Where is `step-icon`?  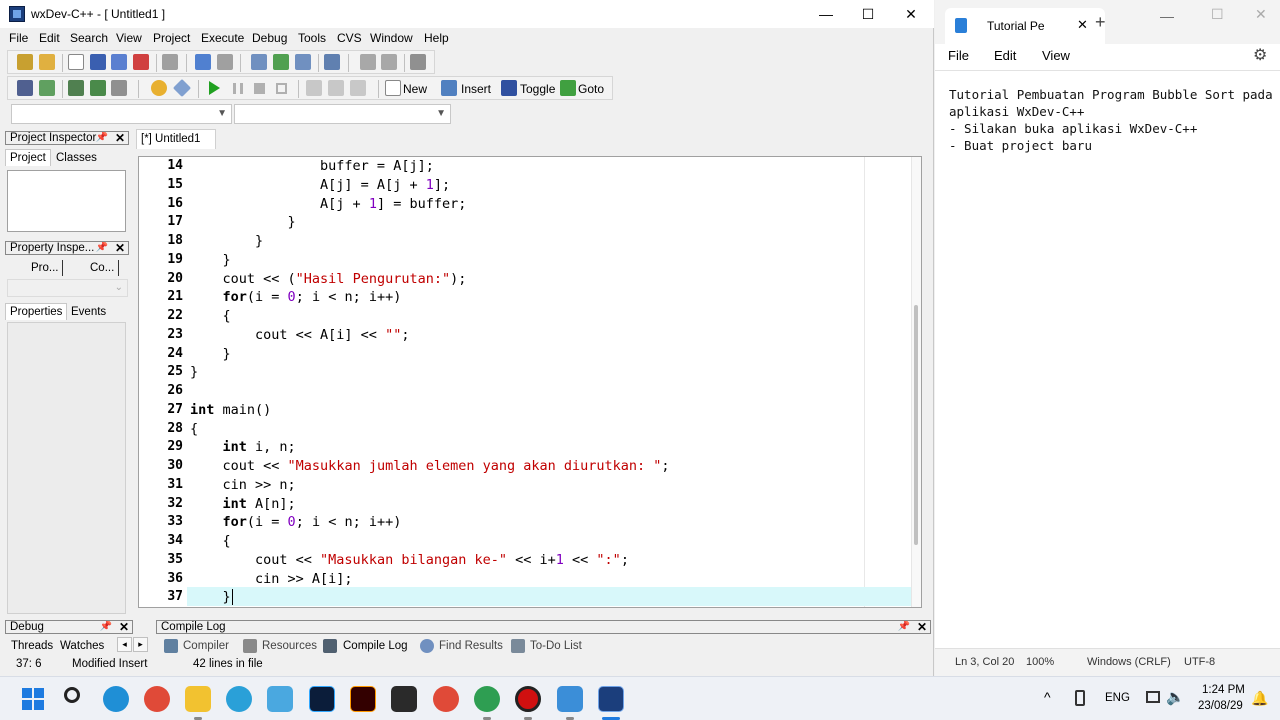 step-icon is located at coordinates (281, 88).